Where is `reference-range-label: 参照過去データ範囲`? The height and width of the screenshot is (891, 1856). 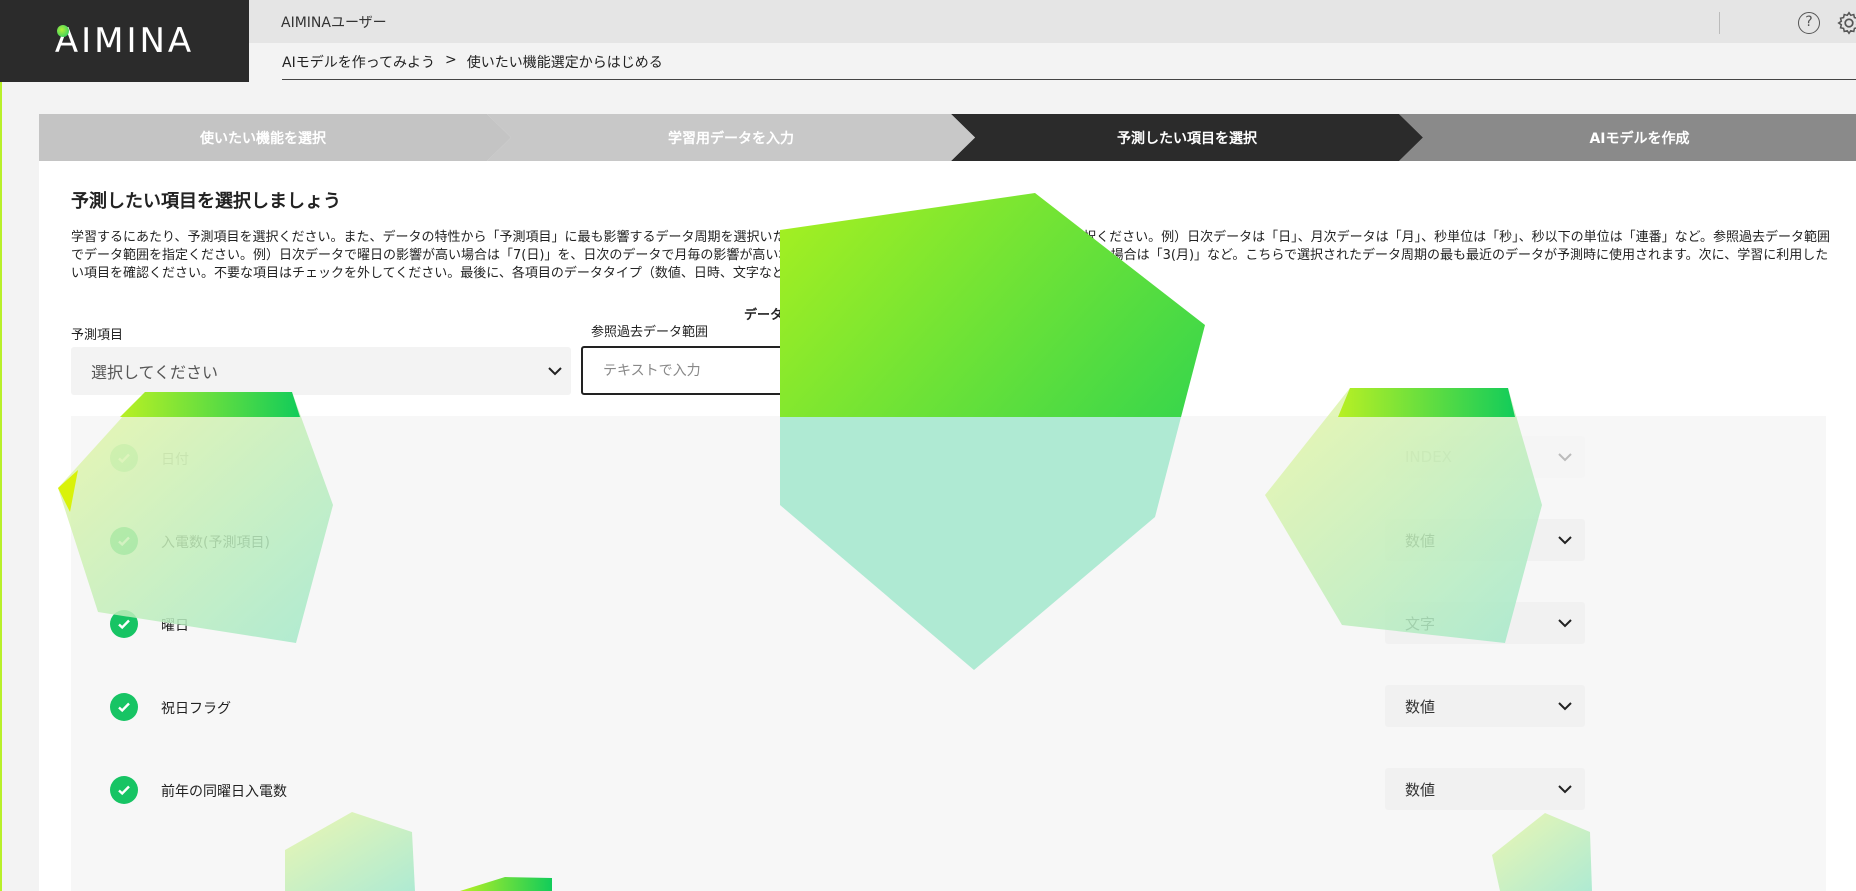
reference-range-label: 参照過去データ範囲 is located at coordinates (650, 332).